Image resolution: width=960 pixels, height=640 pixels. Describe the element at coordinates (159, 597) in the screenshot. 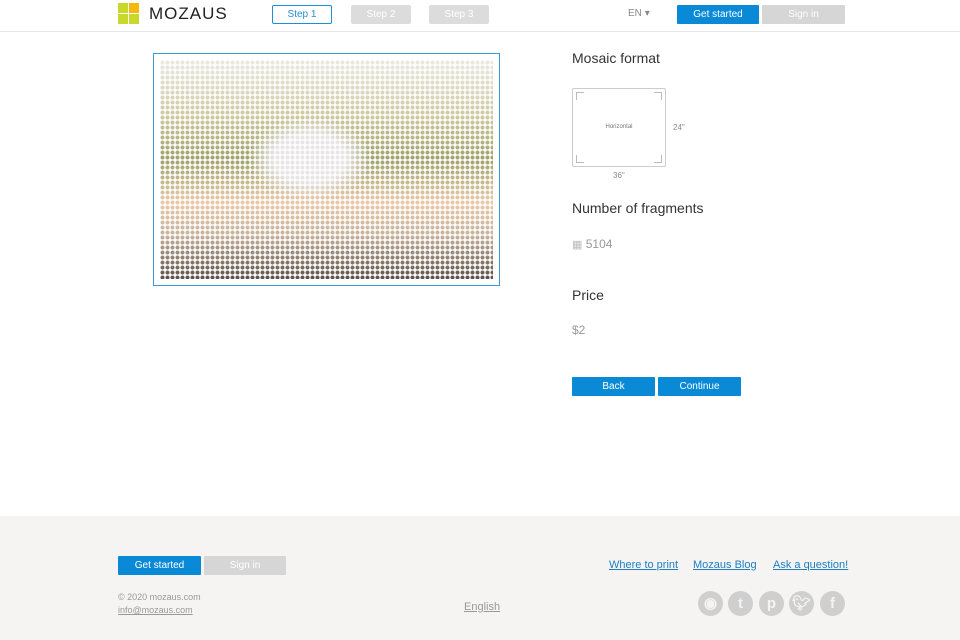

I see `copyright: © 2020 mozaus.com` at that location.